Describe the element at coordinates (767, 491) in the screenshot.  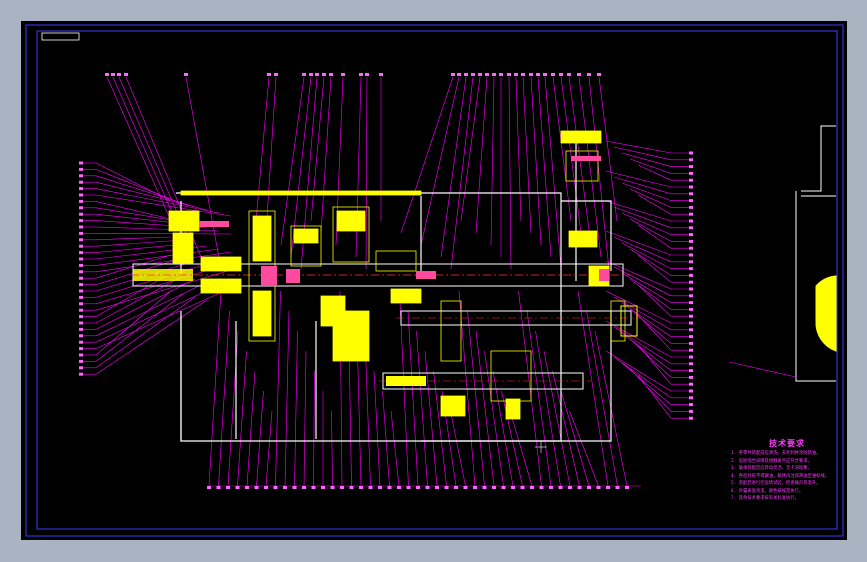
I see `note-line: 6. 外露表面涂漆，颜色按规定执行。` at that location.